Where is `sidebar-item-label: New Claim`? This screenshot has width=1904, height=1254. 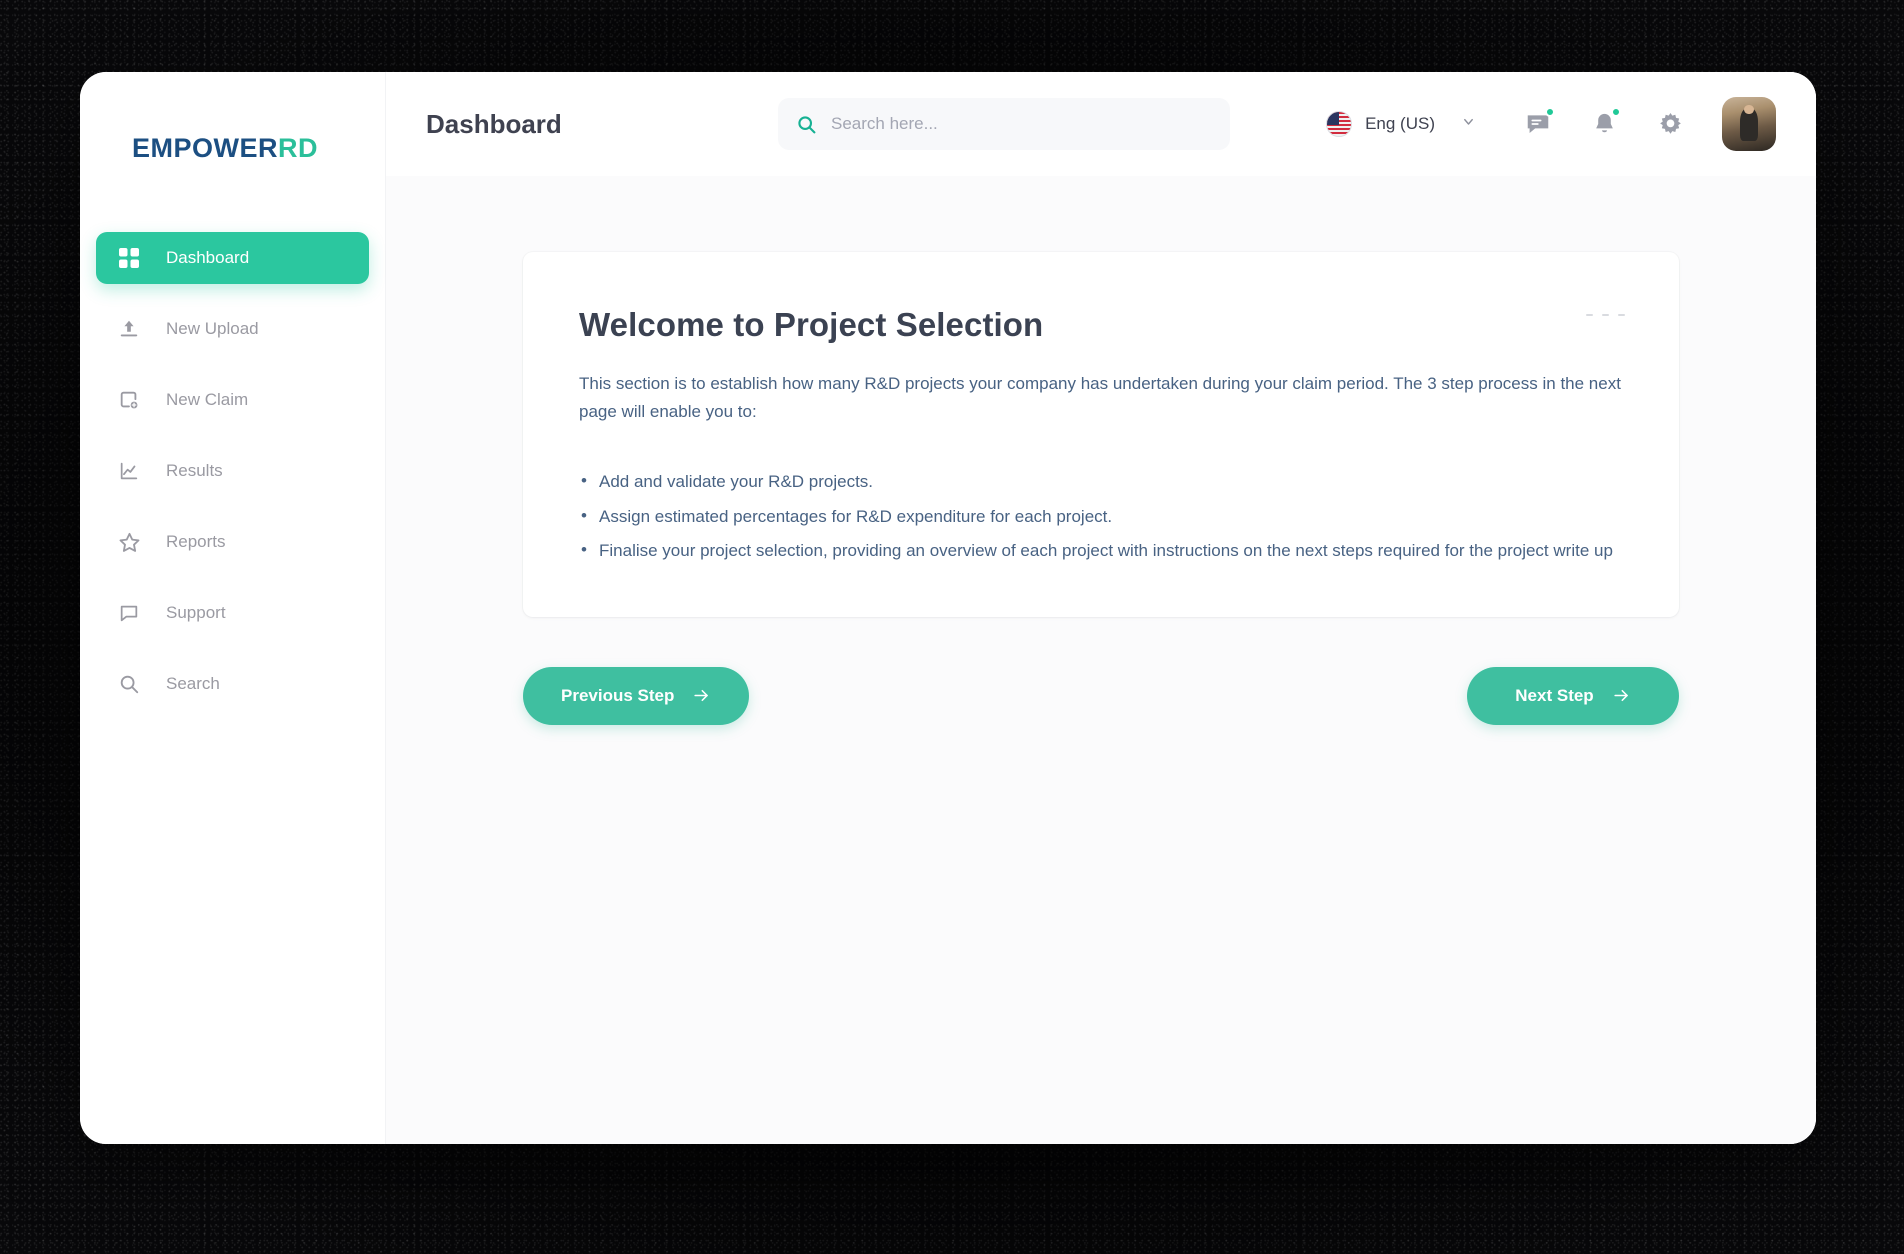
sidebar-item-label: New Claim is located at coordinates (207, 399).